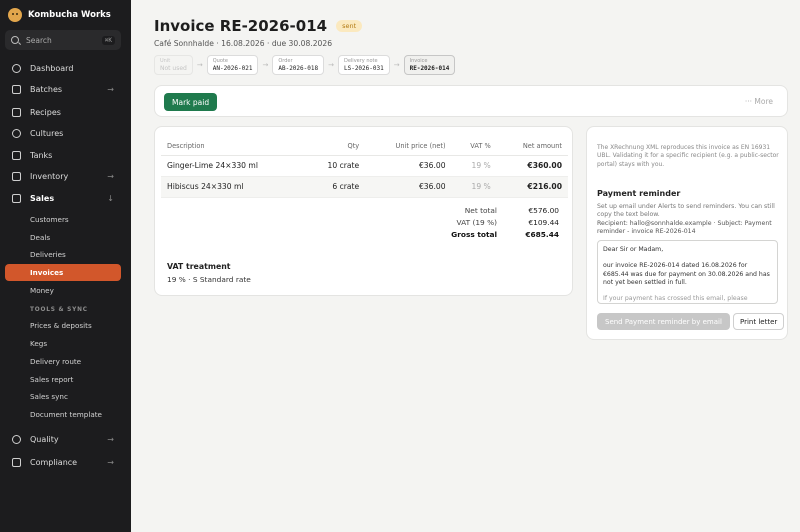 This screenshot has height=532, width=800. What do you see at coordinates (63, 155) in the screenshot?
I see `nav-tanks: Tanks` at bounding box center [63, 155].